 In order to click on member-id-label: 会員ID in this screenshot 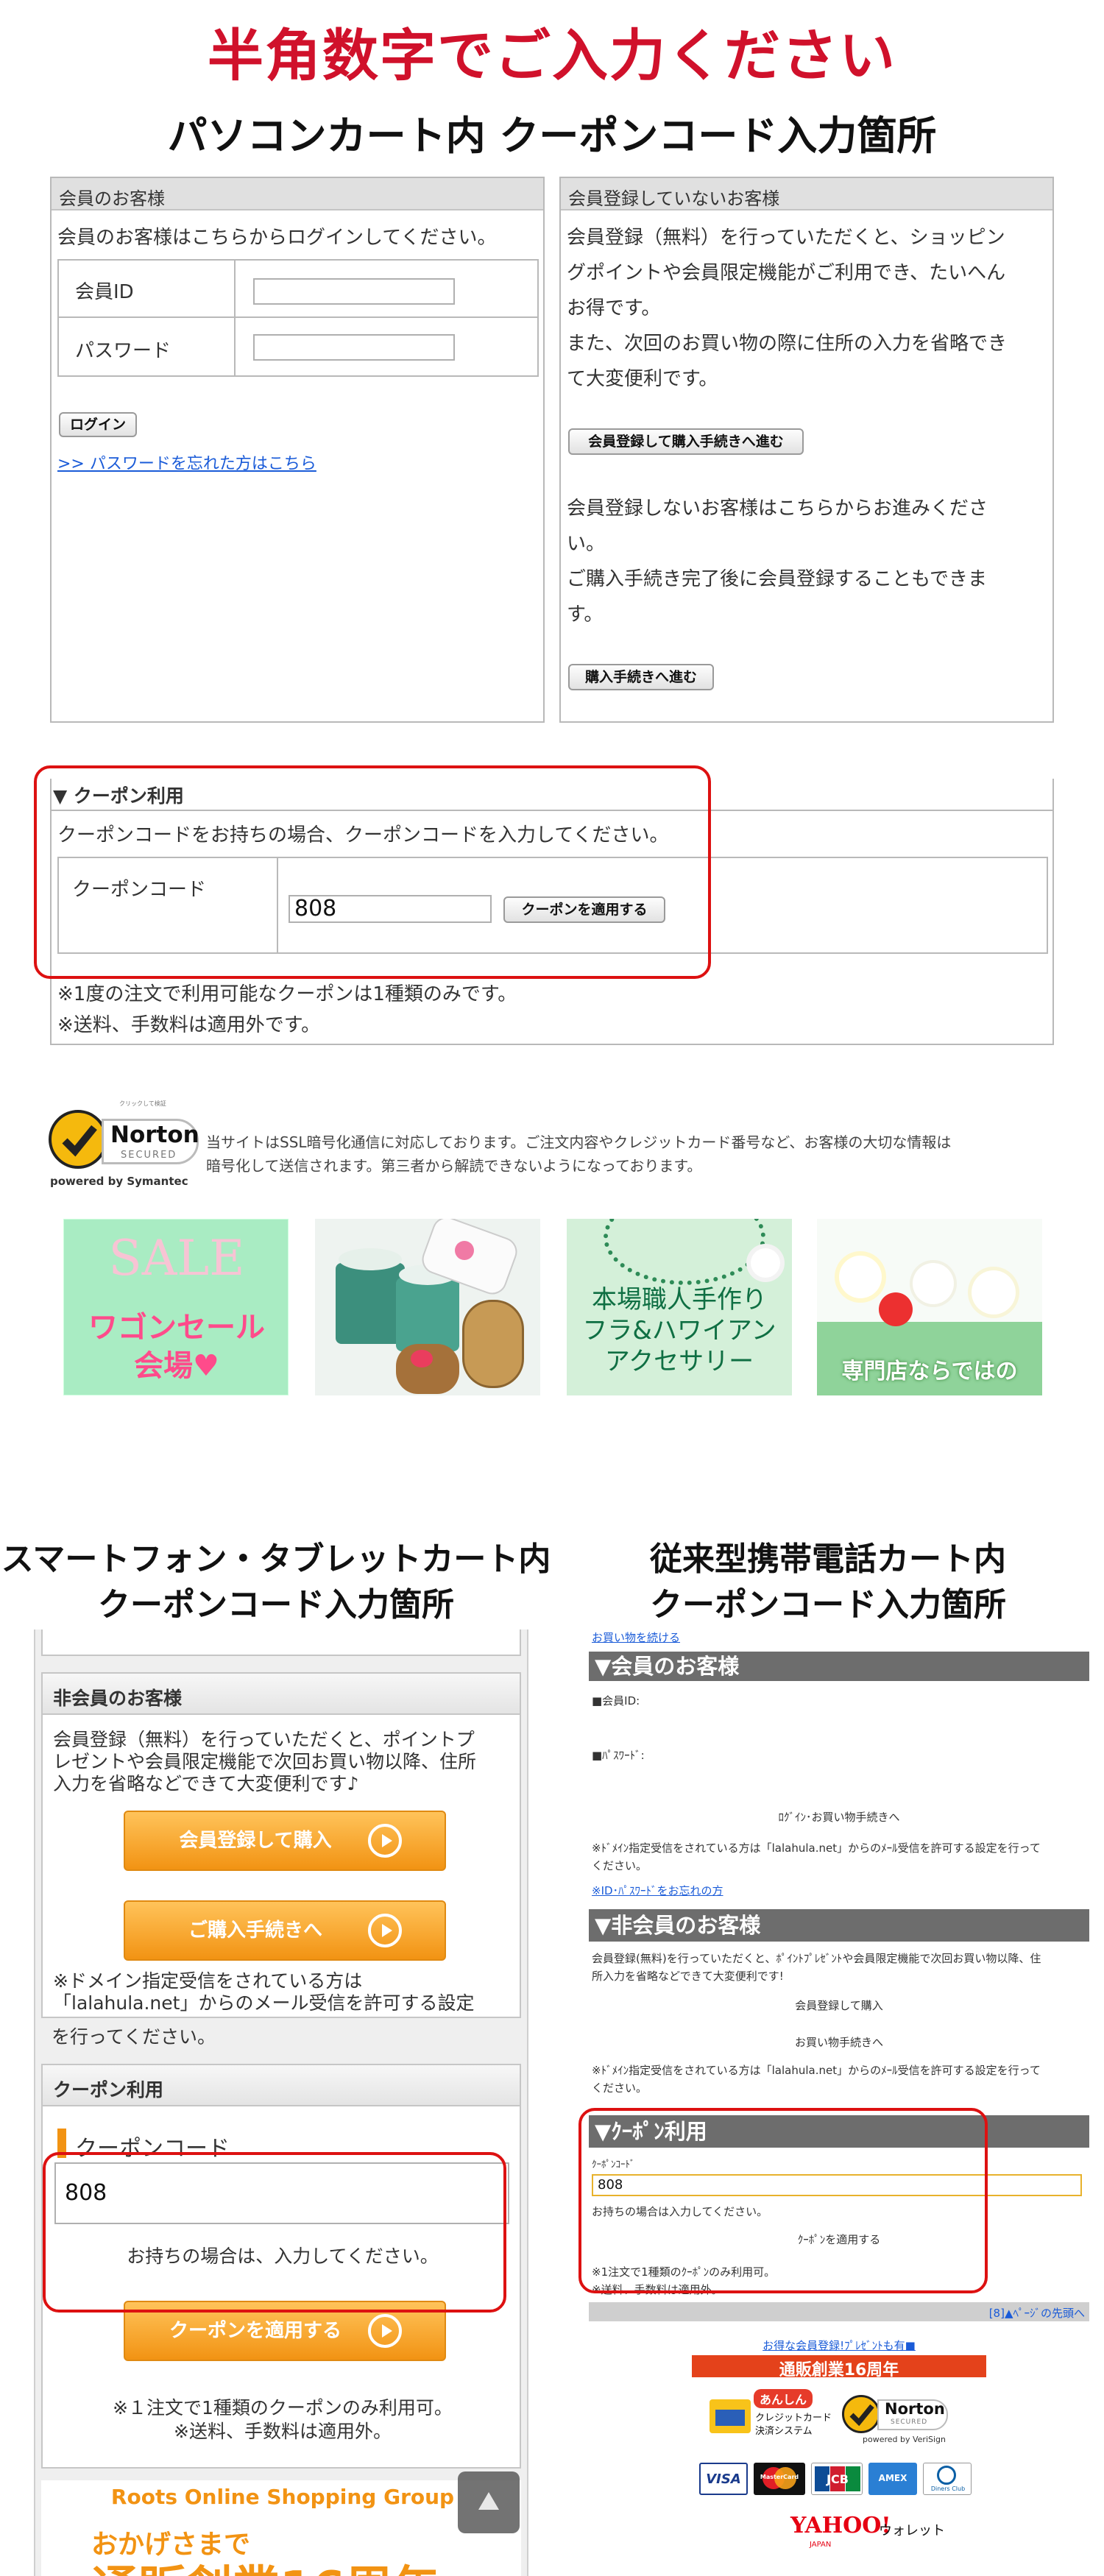, I will do `click(104, 292)`.